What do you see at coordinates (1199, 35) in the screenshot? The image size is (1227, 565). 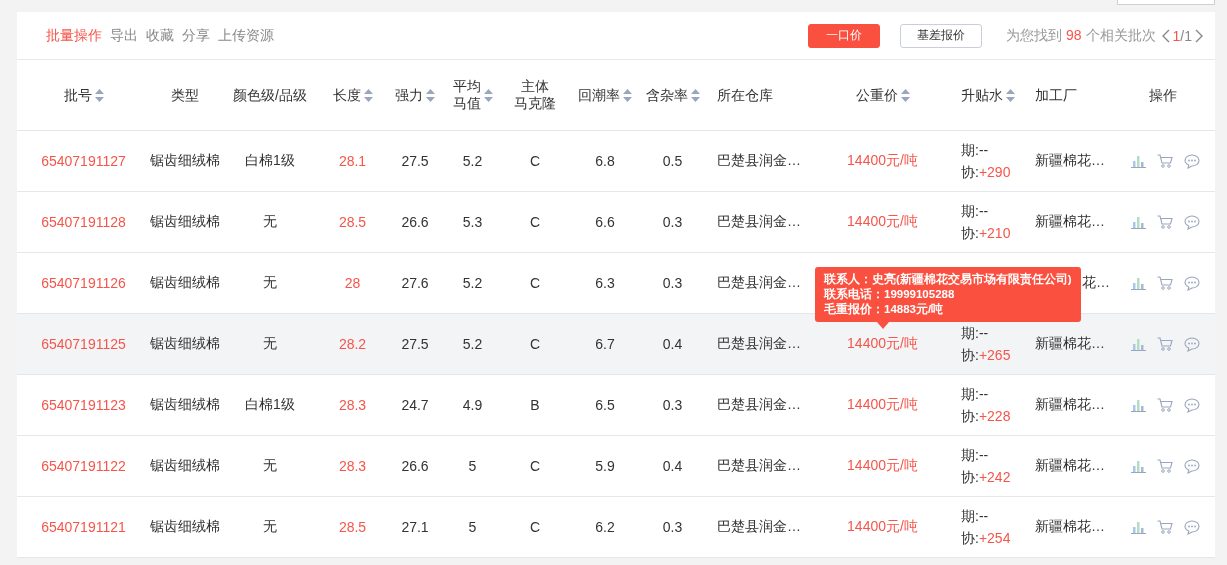 I see `next-page-icon` at bounding box center [1199, 35].